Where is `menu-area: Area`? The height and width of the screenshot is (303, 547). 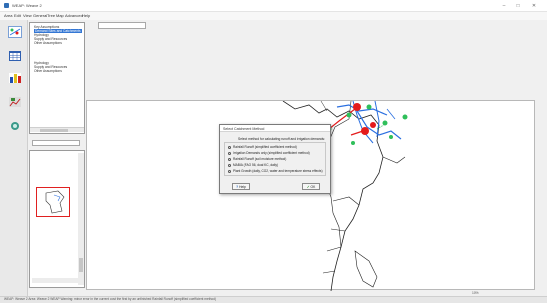 menu-area: Area is located at coordinates (8, 15).